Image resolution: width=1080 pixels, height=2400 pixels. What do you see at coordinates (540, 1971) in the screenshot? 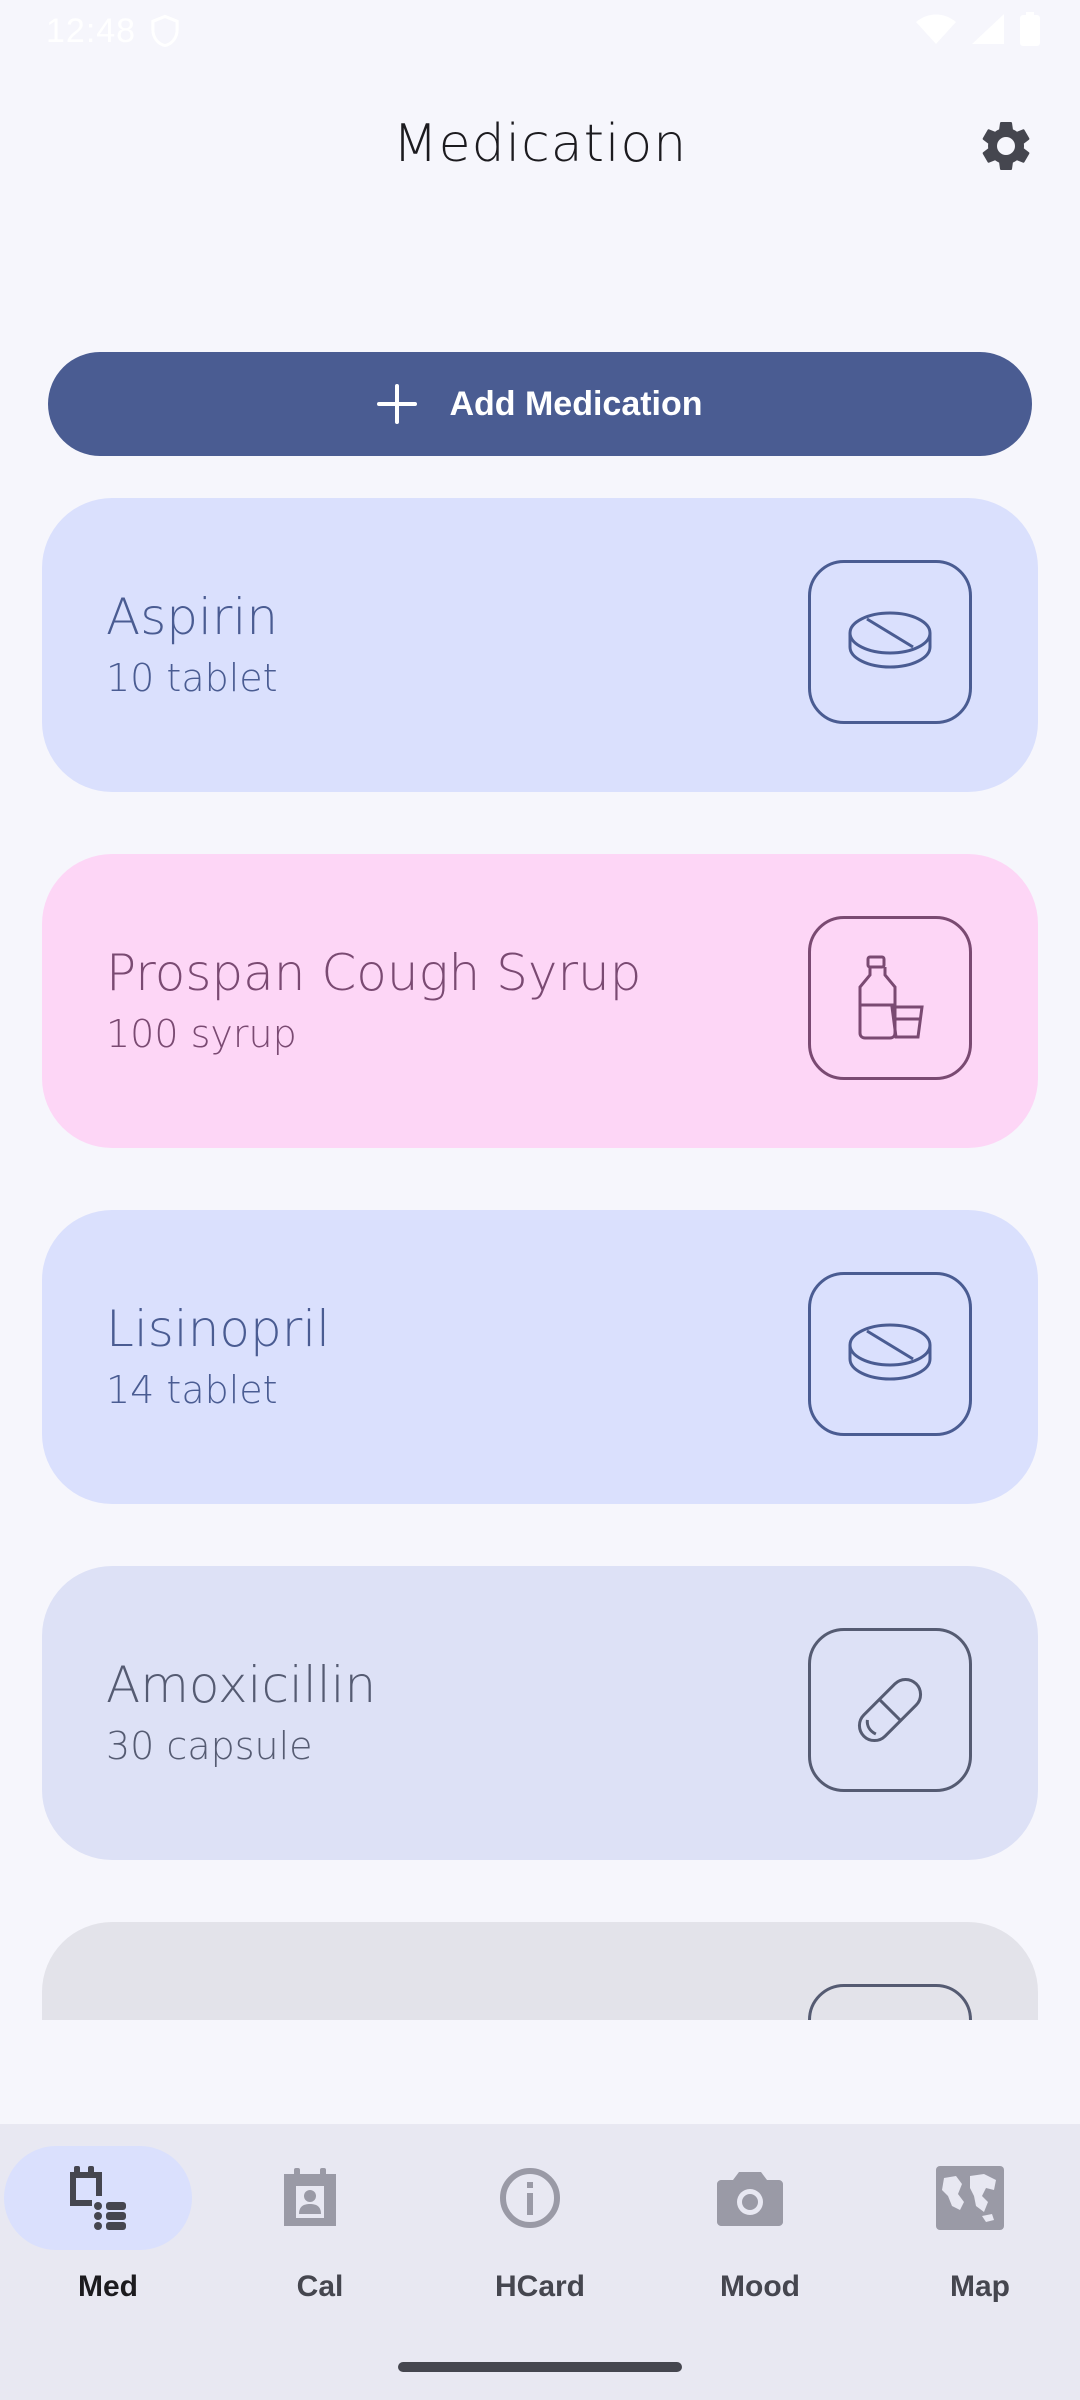
I see `medication-card` at bounding box center [540, 1971].